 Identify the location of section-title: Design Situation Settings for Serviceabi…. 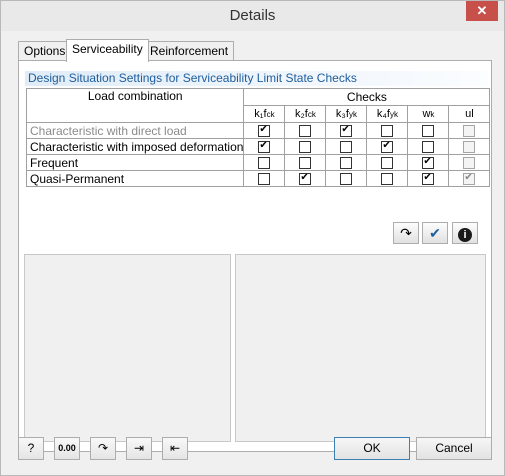
(256, 78).